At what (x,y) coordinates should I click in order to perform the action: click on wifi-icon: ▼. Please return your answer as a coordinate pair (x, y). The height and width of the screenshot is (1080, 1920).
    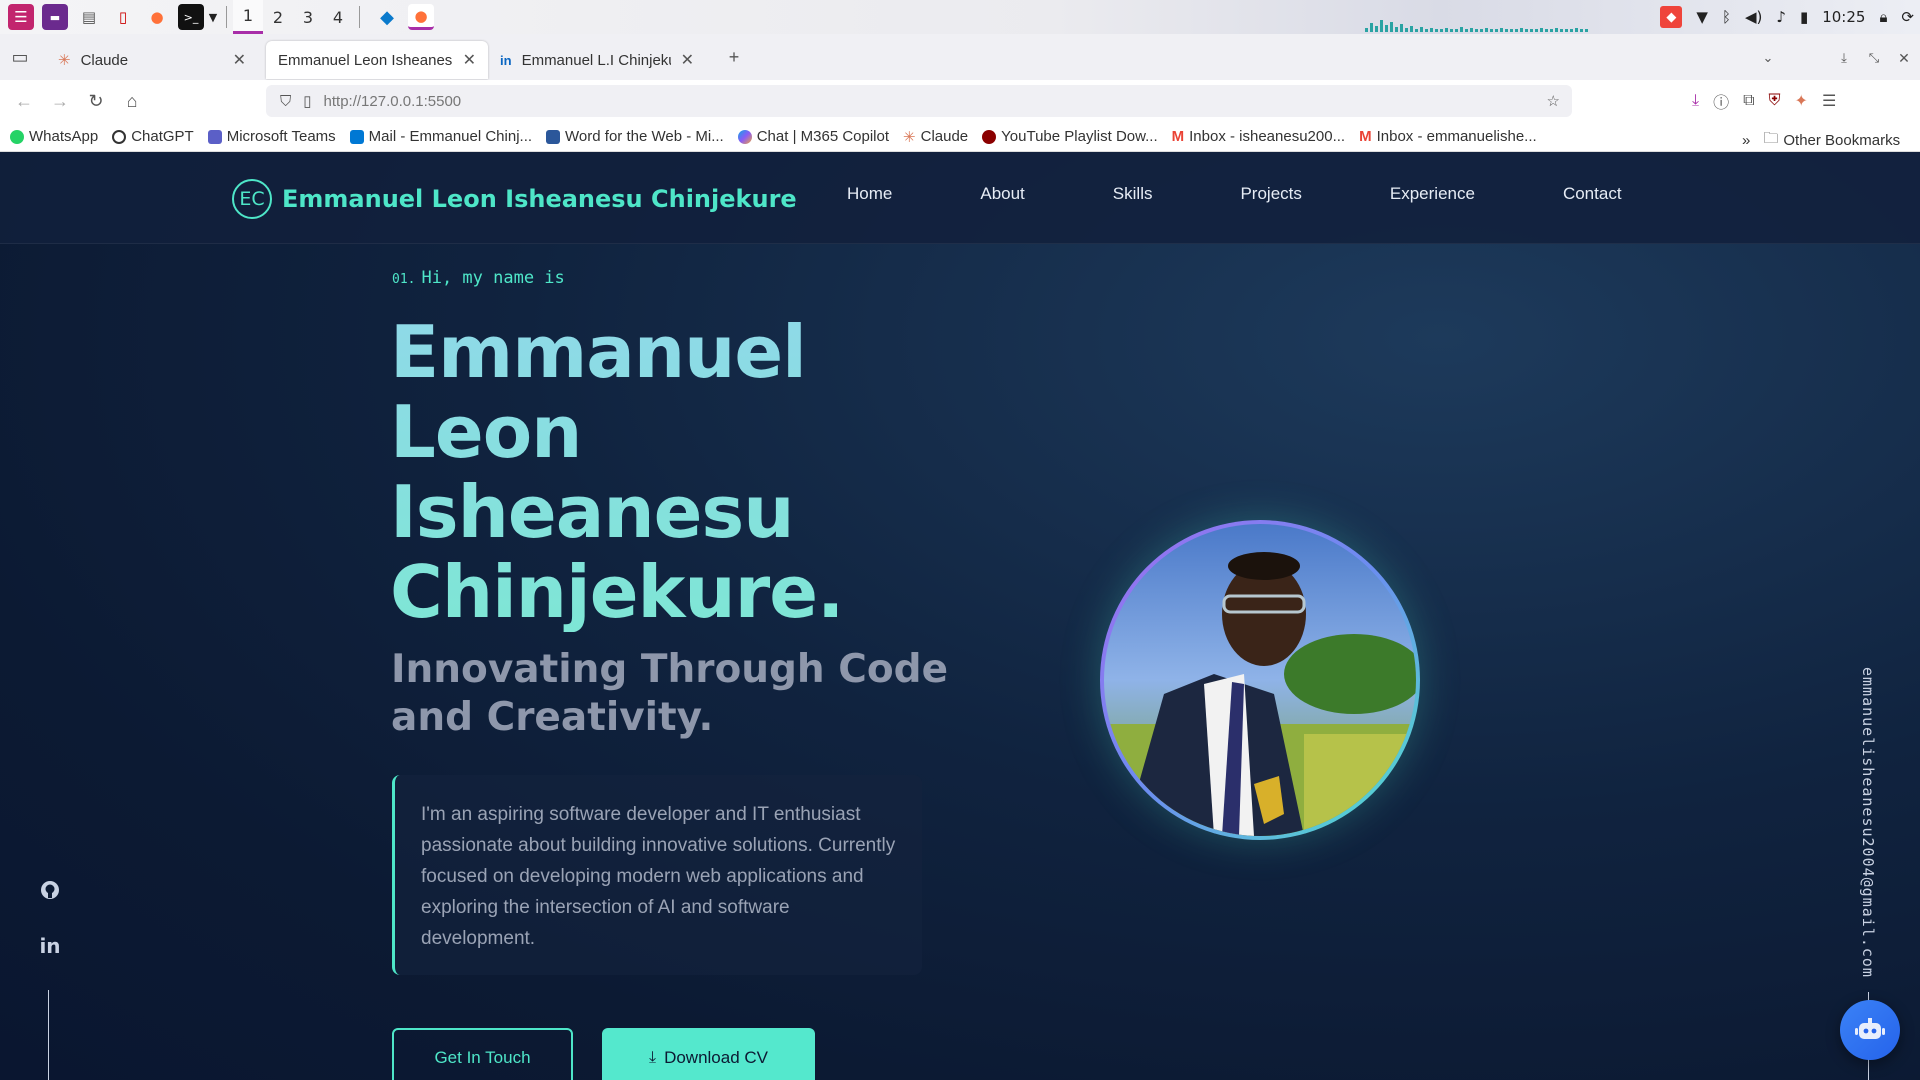
    Looking at the image, I should click on (1702, 17).